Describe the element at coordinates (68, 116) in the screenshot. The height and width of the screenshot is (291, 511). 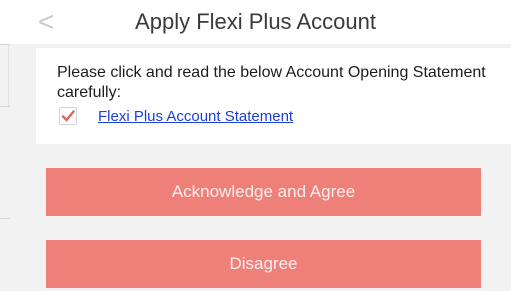
I see `checkmark-icon` at that location.